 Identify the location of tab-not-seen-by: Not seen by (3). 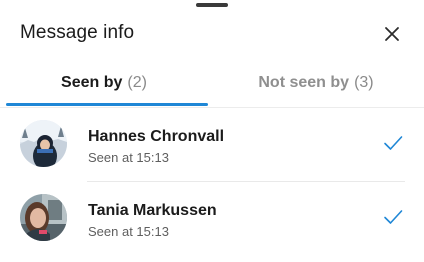
(316, 83).